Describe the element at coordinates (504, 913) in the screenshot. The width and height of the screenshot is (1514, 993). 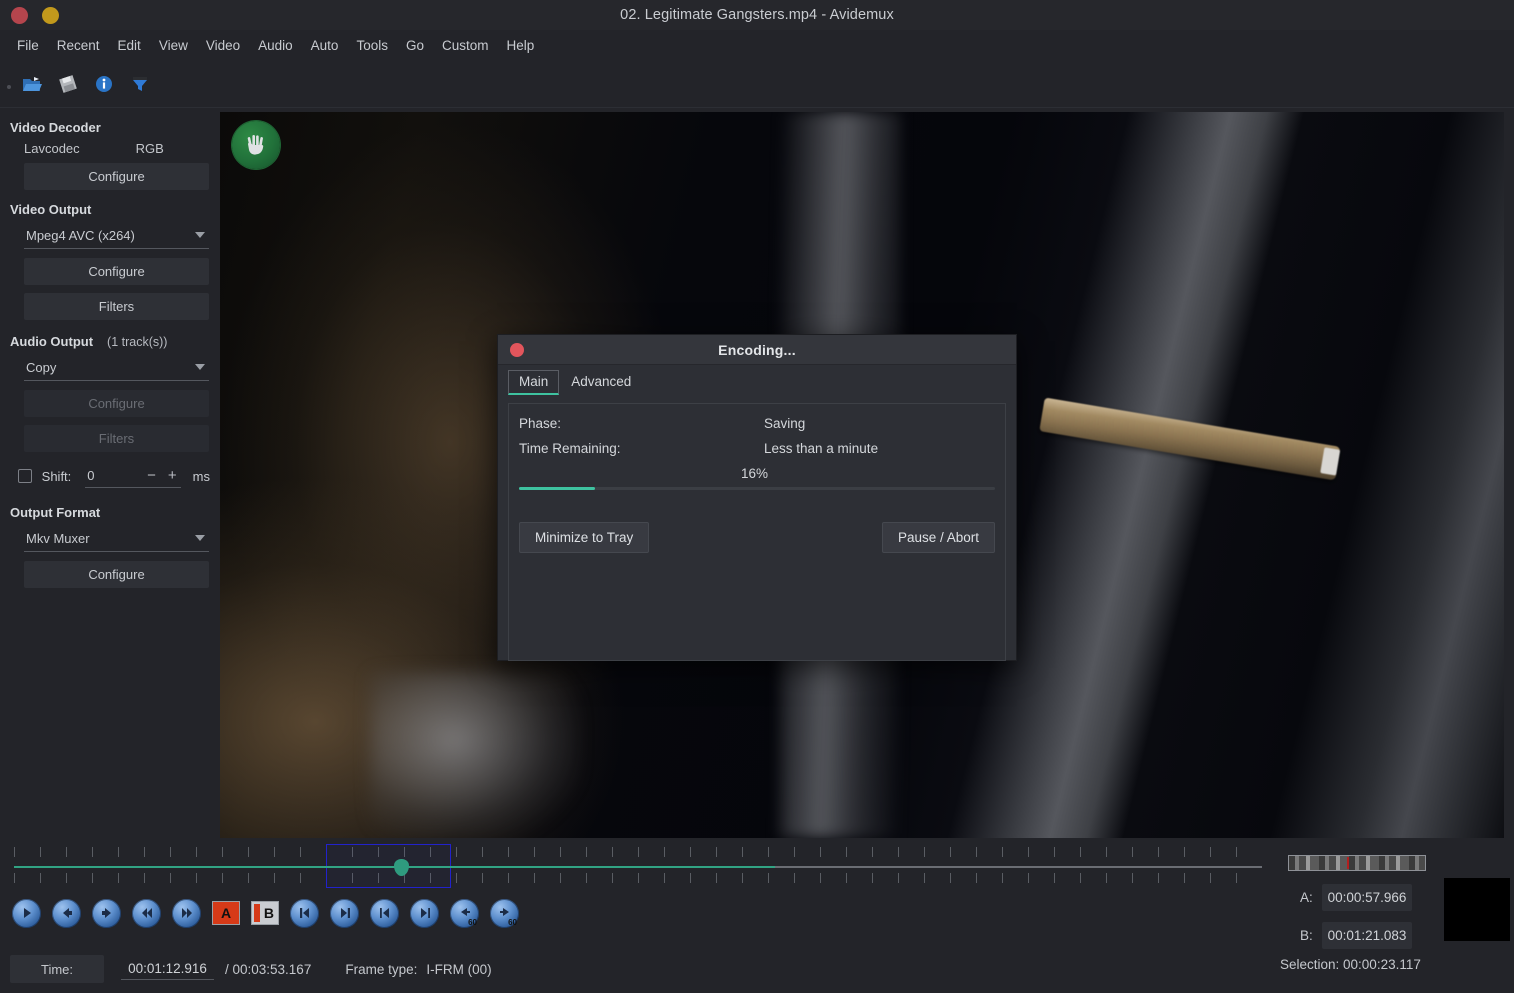
I see `forward-60s-button: 60` at that location.